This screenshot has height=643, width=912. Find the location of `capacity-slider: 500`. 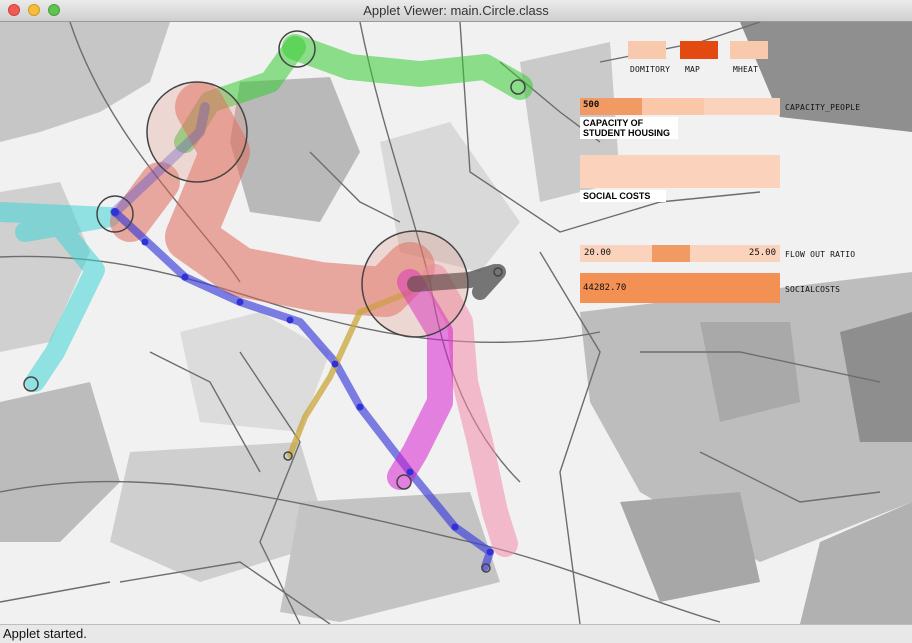

capacity-slider: 500 is located at coordinates (680, 106).